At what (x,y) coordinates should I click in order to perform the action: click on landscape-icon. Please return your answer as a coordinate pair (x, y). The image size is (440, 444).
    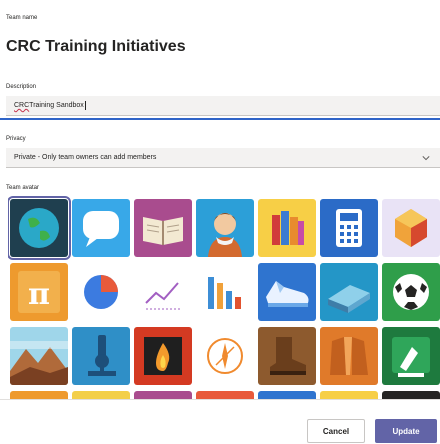
    Looking at the image, I should click on (39, 356).